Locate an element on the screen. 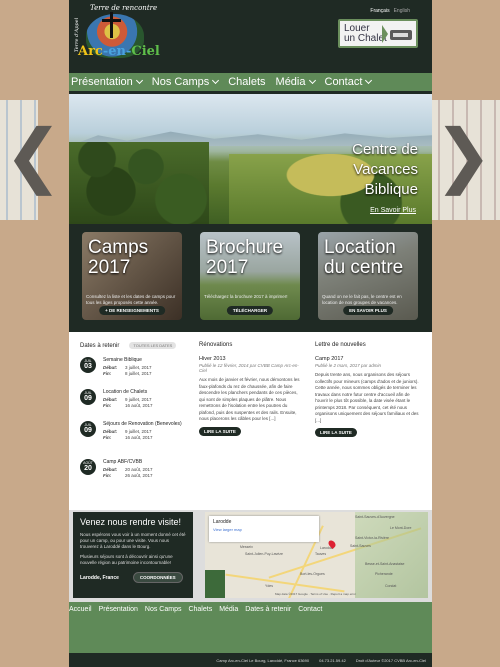 This screenshot has width=500, height=667. event-start: 9 juillet, 2017 is located at coordinates (138, 431).